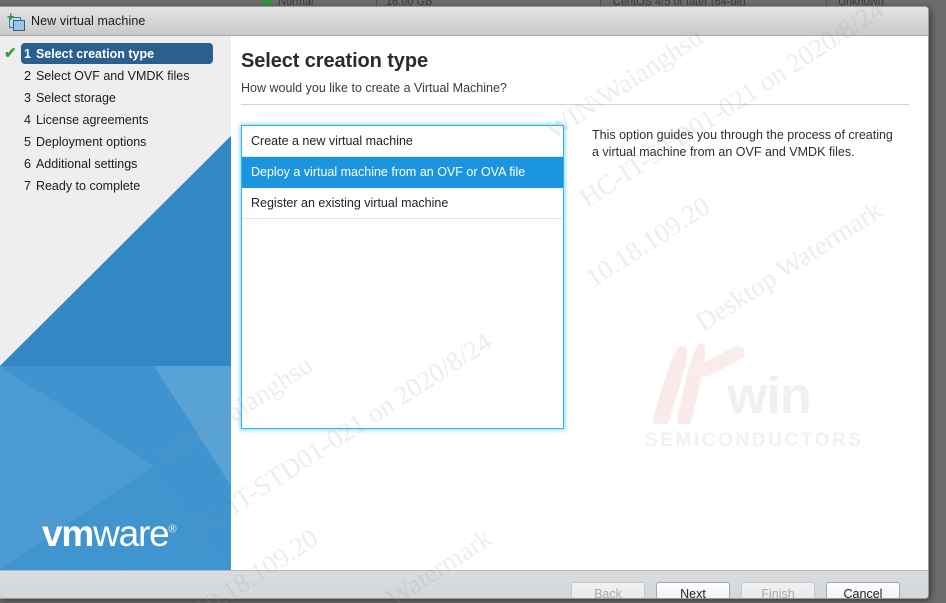 The image size is (946, 603). What do you see at coordinates (778, 589) in the screenshot?
I see `finish-button: Finish` at bounding box center [778, 589].